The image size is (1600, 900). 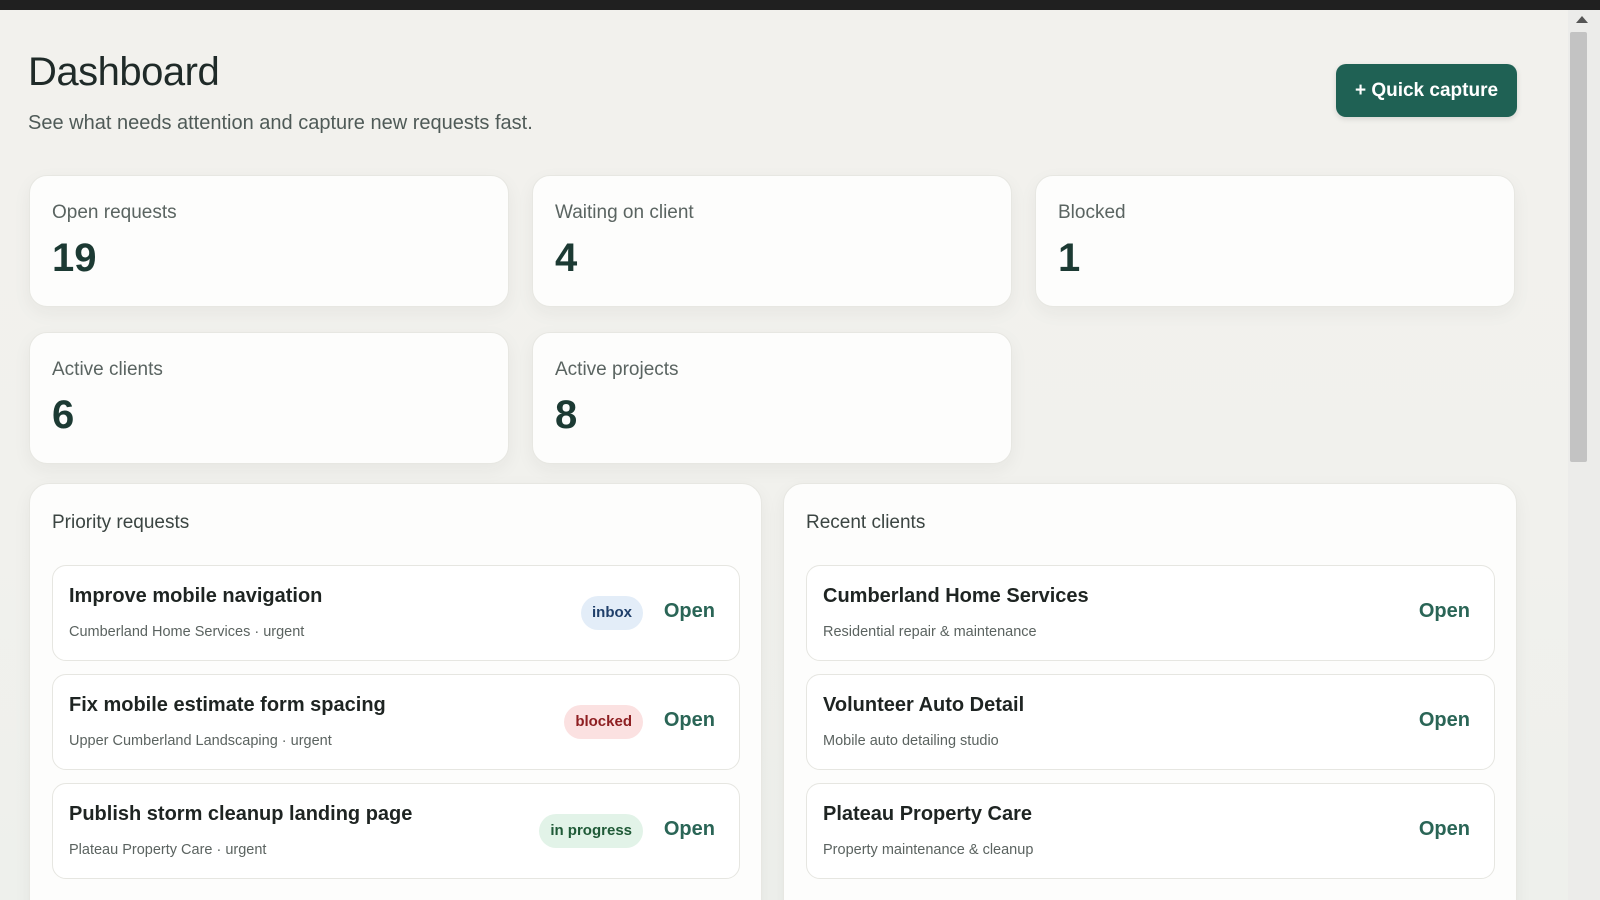 What do you see at coordinates (930, 632) in the screenshot?
I see `client-description: Residential repair & maintenance` at bounding box center [930, 632].